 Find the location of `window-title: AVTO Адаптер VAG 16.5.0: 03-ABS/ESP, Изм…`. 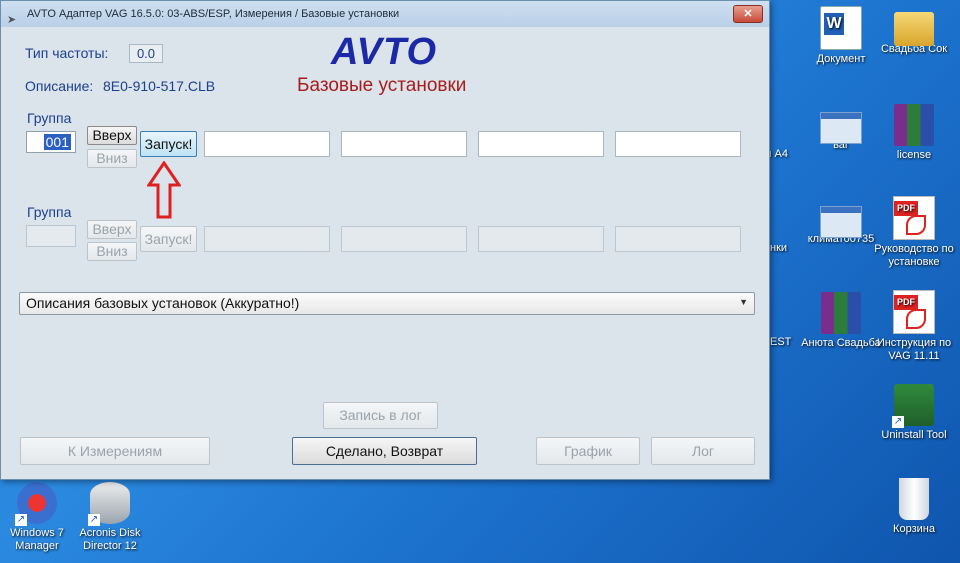

window-title: AVTO Адаптер VAG 16.5.0: 03-ABS/ESP, Изм… is located at coordinates (213, 14).